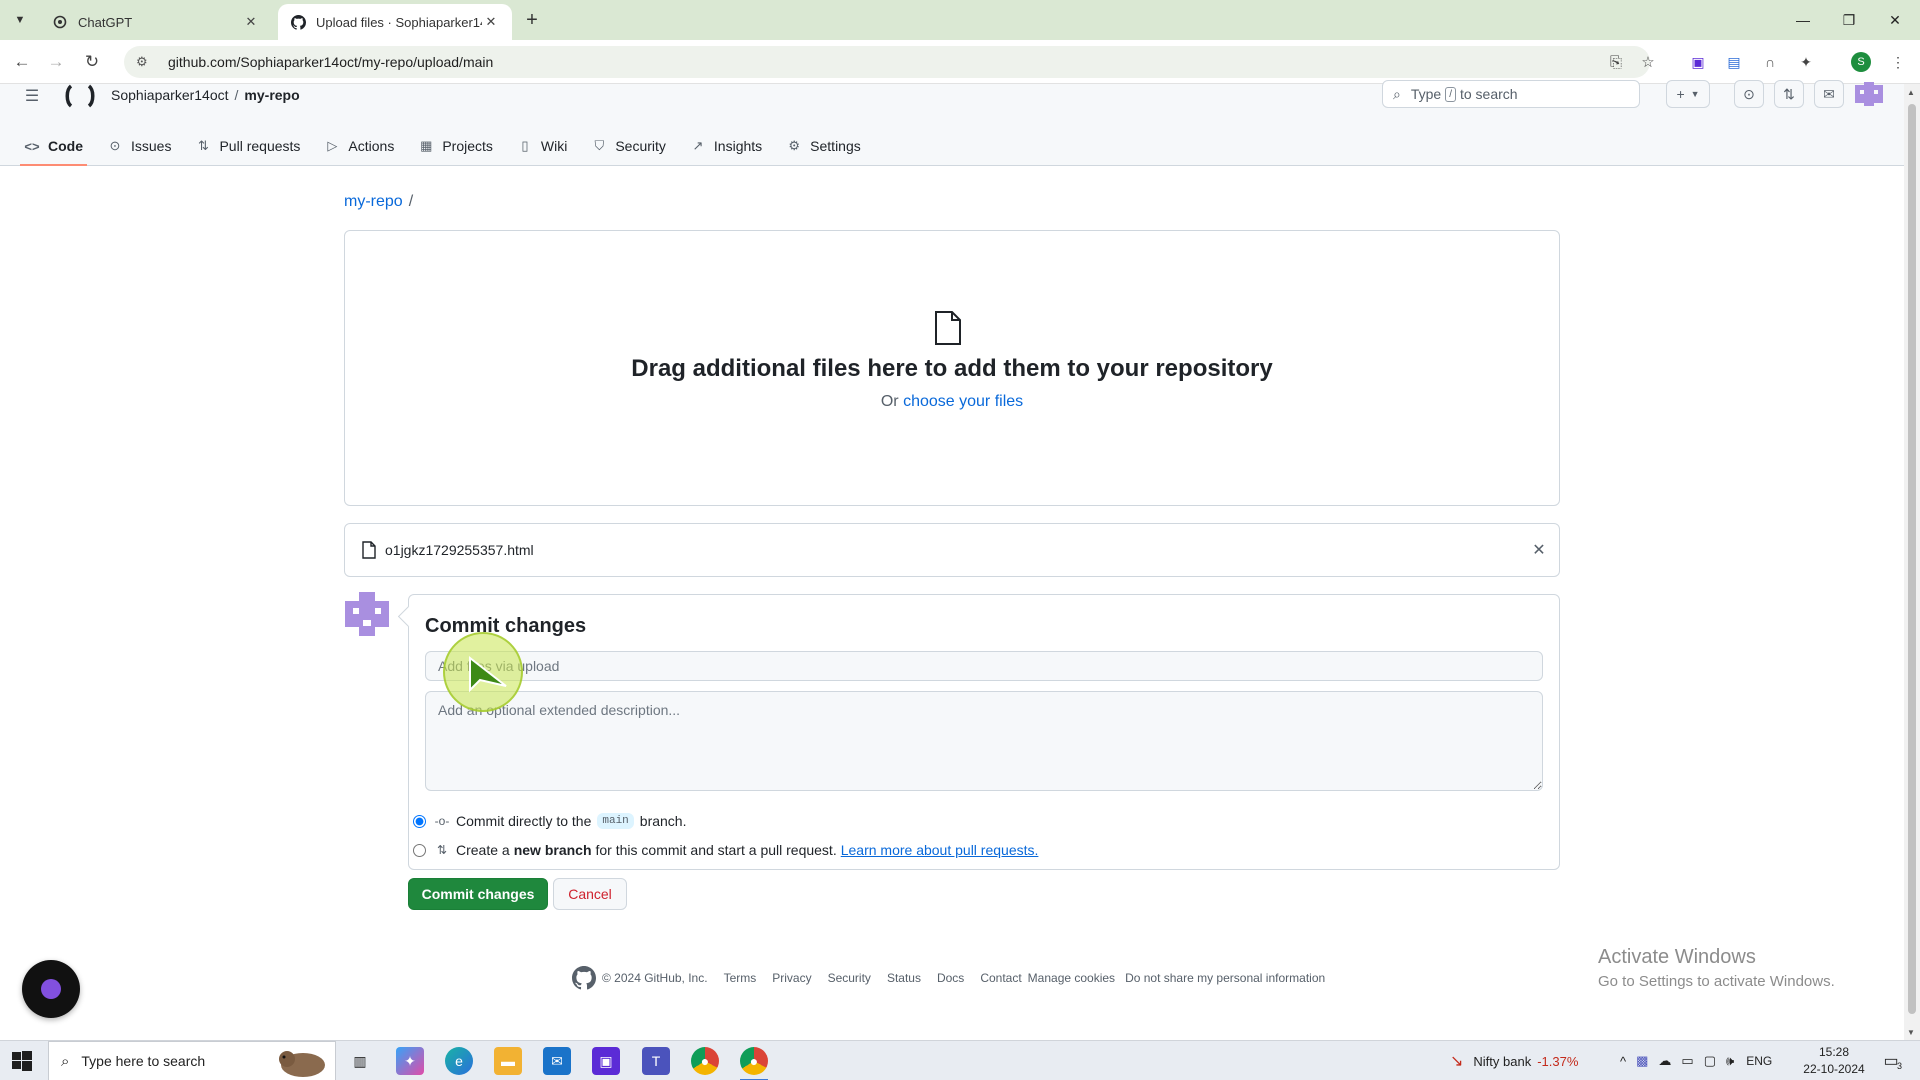  Describe the element at coordinates (1710, 1061) in the screenshot. I see `network-icon: ▢` at that location.